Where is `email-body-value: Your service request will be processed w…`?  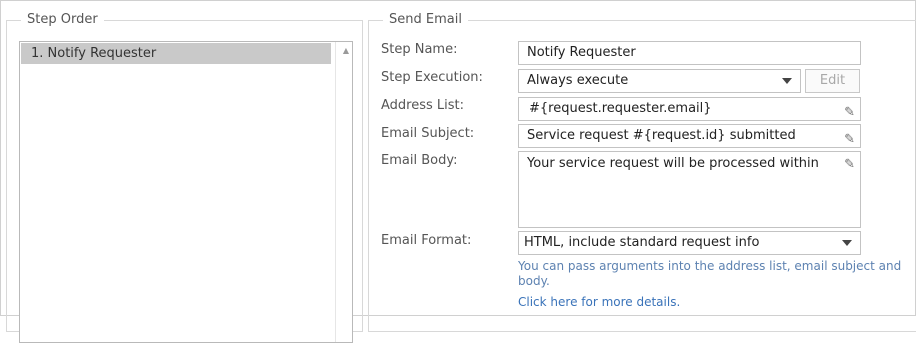 email-body-value: Your service request will be processed w… is located at coordinates (673, 163).